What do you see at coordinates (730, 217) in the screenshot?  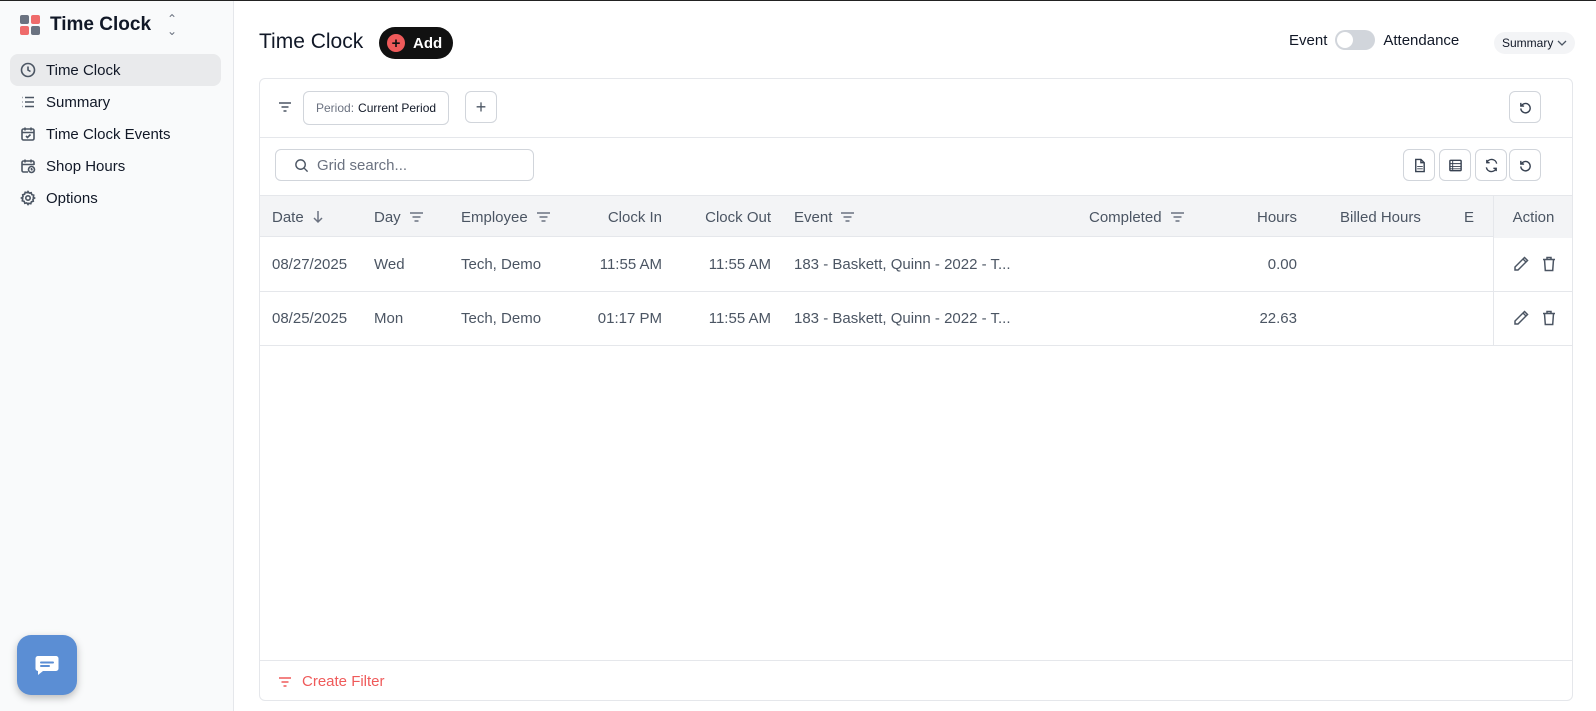 I see `column-header-clock-out: Clock Out` at bounding box center [730, 217].